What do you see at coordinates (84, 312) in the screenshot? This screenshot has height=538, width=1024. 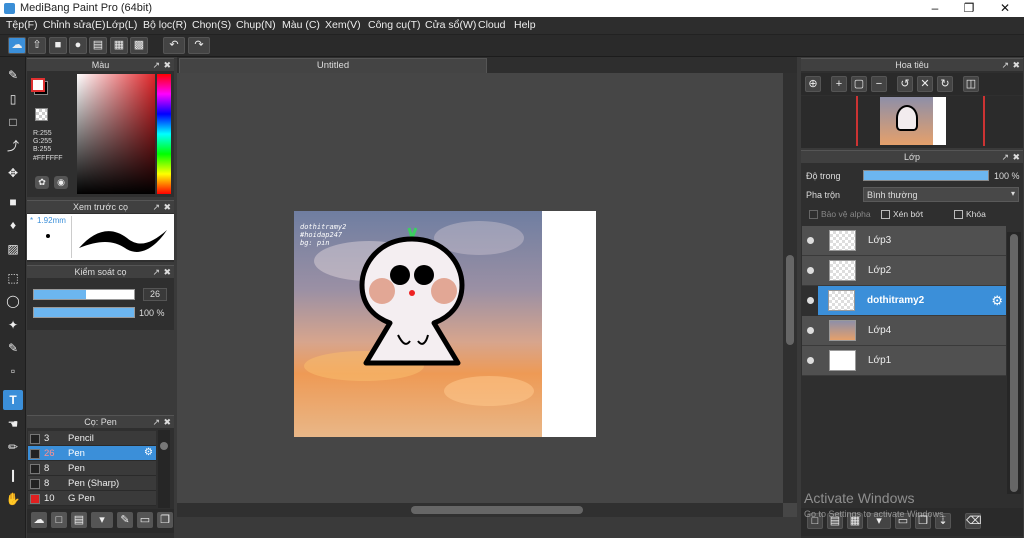 I see `brush-opacity-slider` at bounding box center [84, 312].